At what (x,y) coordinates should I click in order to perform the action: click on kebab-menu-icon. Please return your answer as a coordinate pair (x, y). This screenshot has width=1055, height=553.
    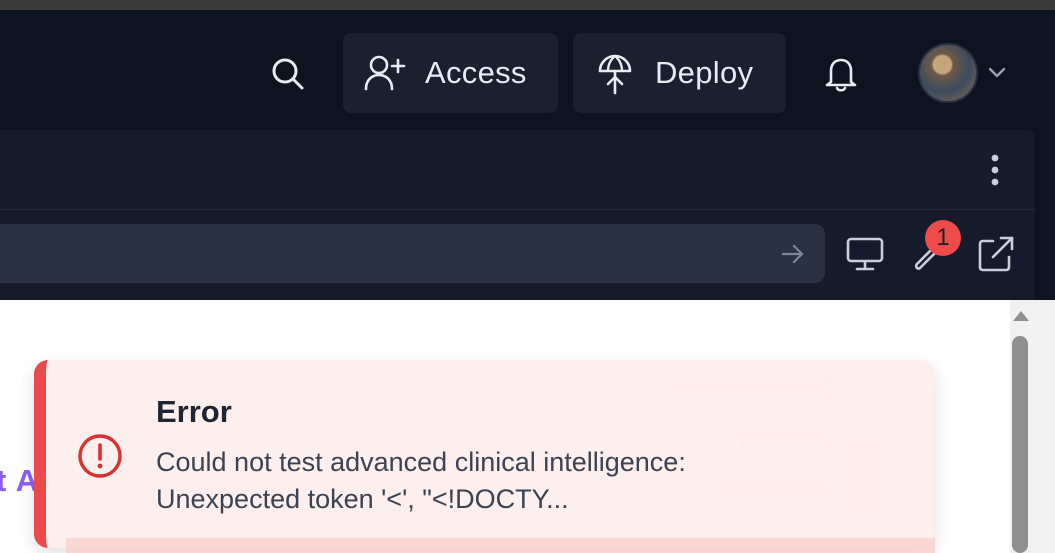
    Looking at the image, I should click on (995, 170).